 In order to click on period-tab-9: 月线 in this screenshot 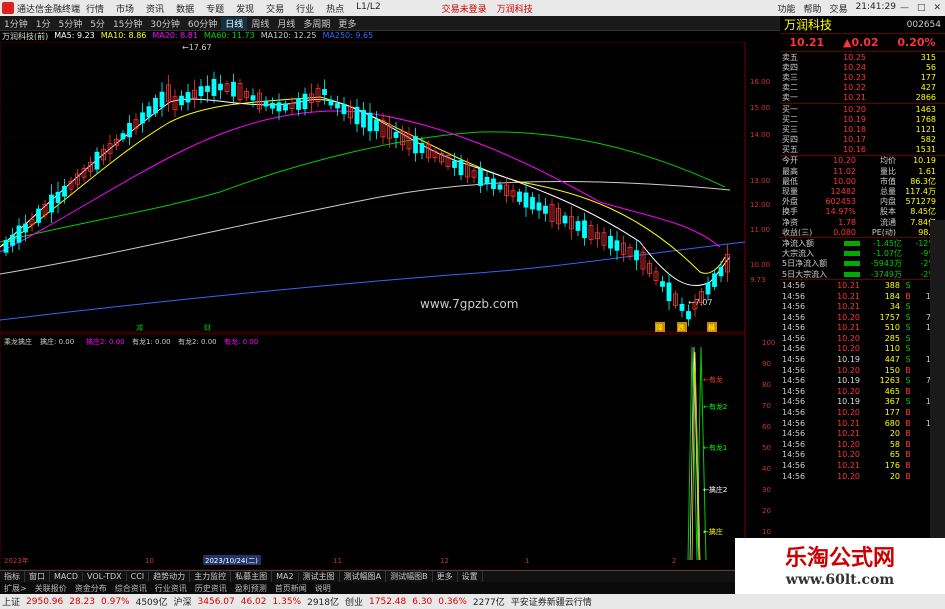, I will do `click(286, 23)`.